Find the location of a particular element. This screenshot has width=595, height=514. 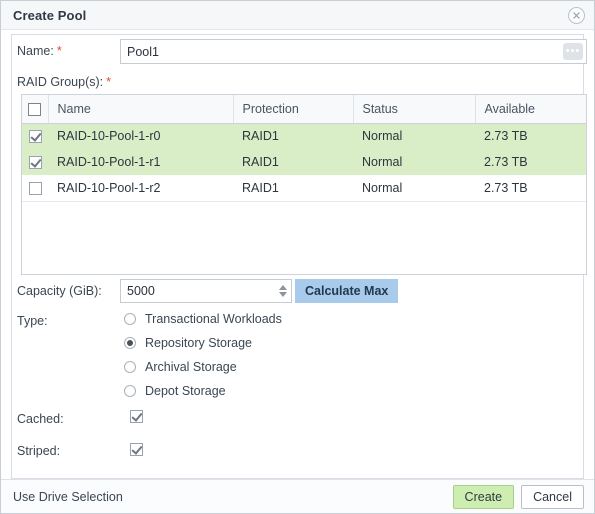

radio-archival-storage: Archival Storage is located at coordinates (203, 367).